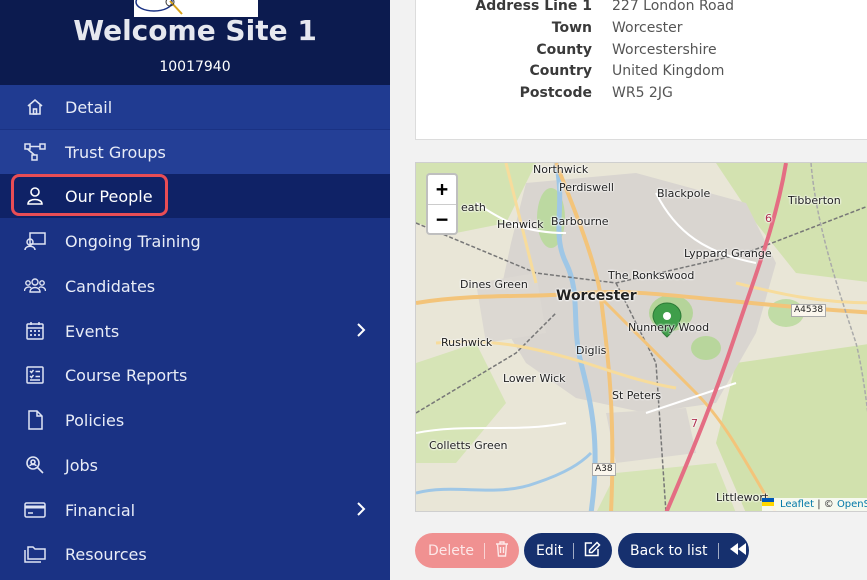 The width and height of the screenshot is (867, 580). I want to click on address-row: Postcode WR5 2JG, so click(641, 96).